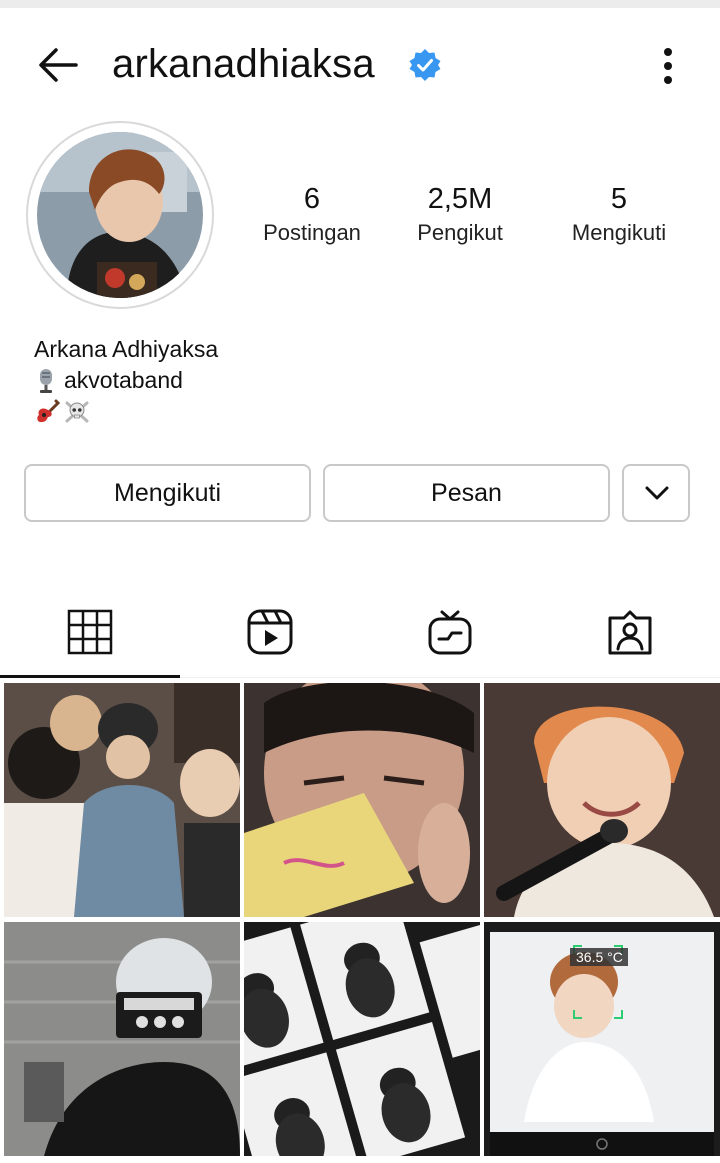  What do you see at coordinates (90, 676) in the screenshot?
I see `active-tab-indicator` at bounding box center [90, 676].